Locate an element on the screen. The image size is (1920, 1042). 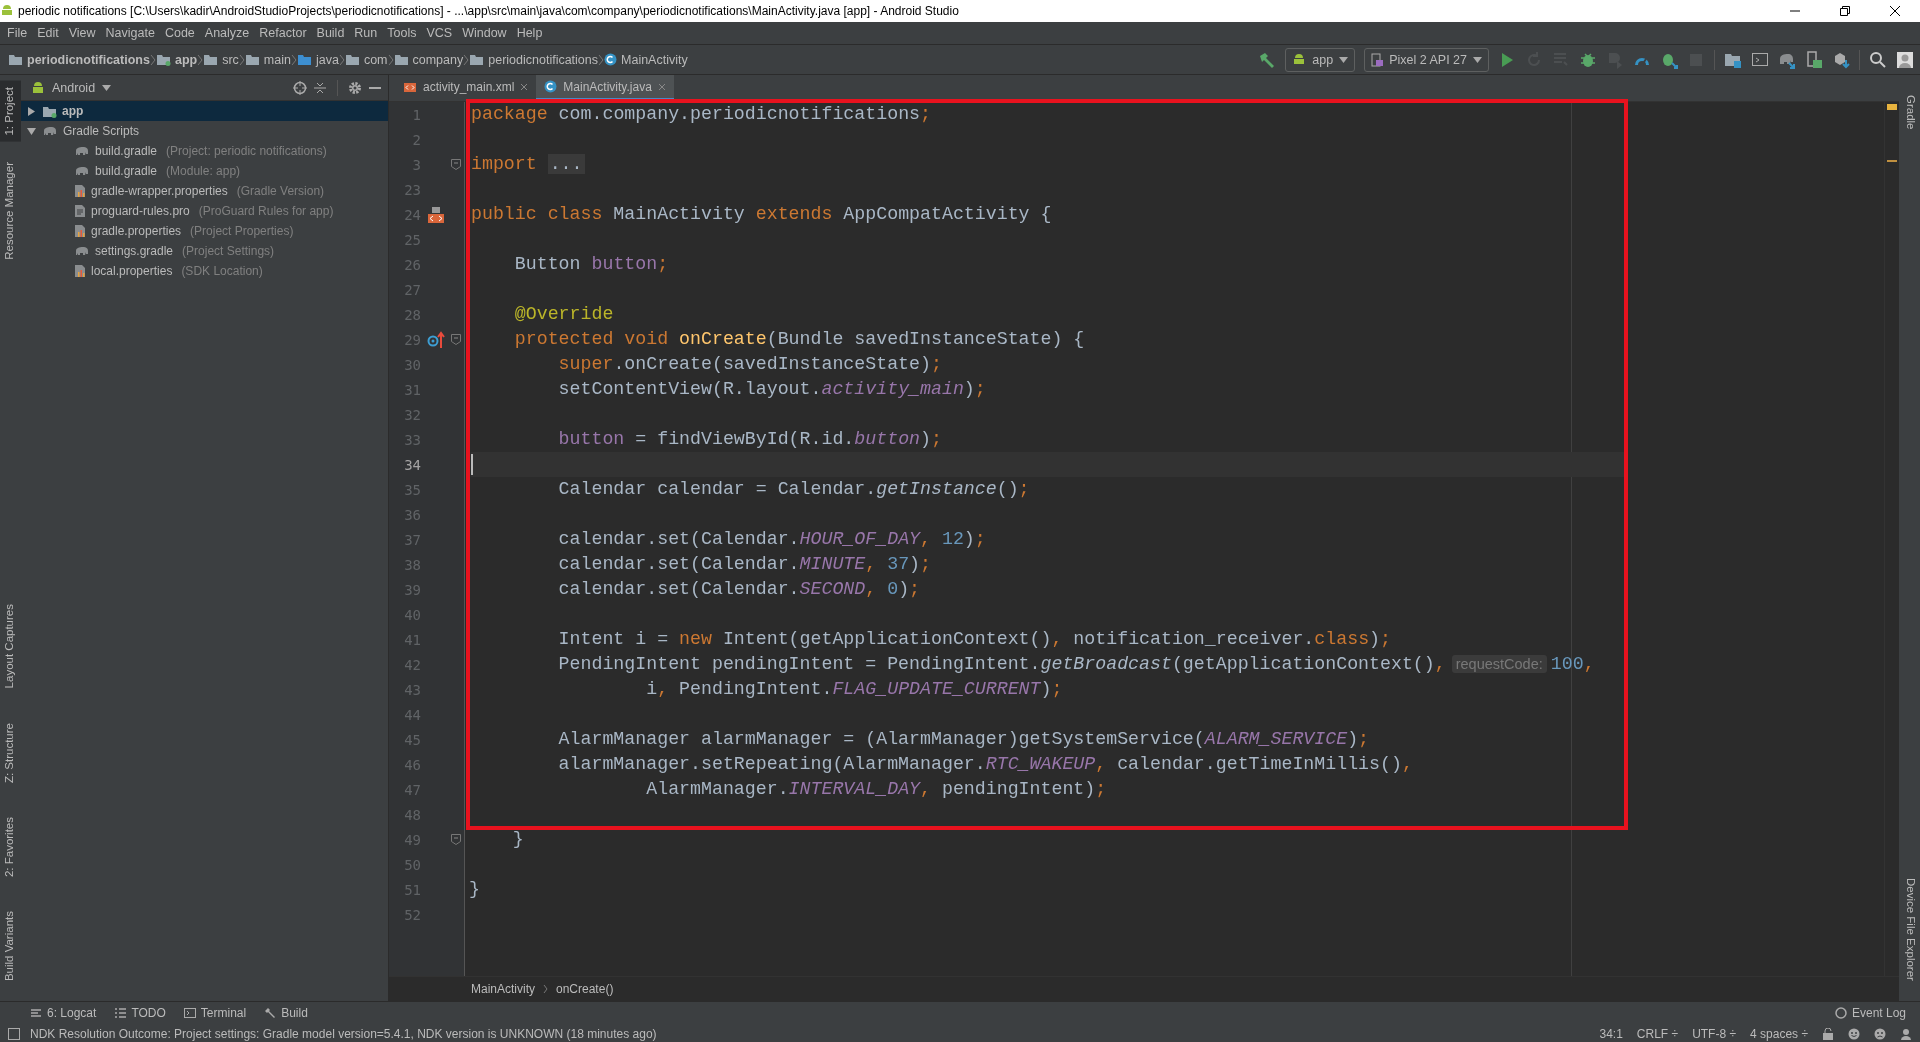
menu-item: Run is located at coordinates (366, 33).